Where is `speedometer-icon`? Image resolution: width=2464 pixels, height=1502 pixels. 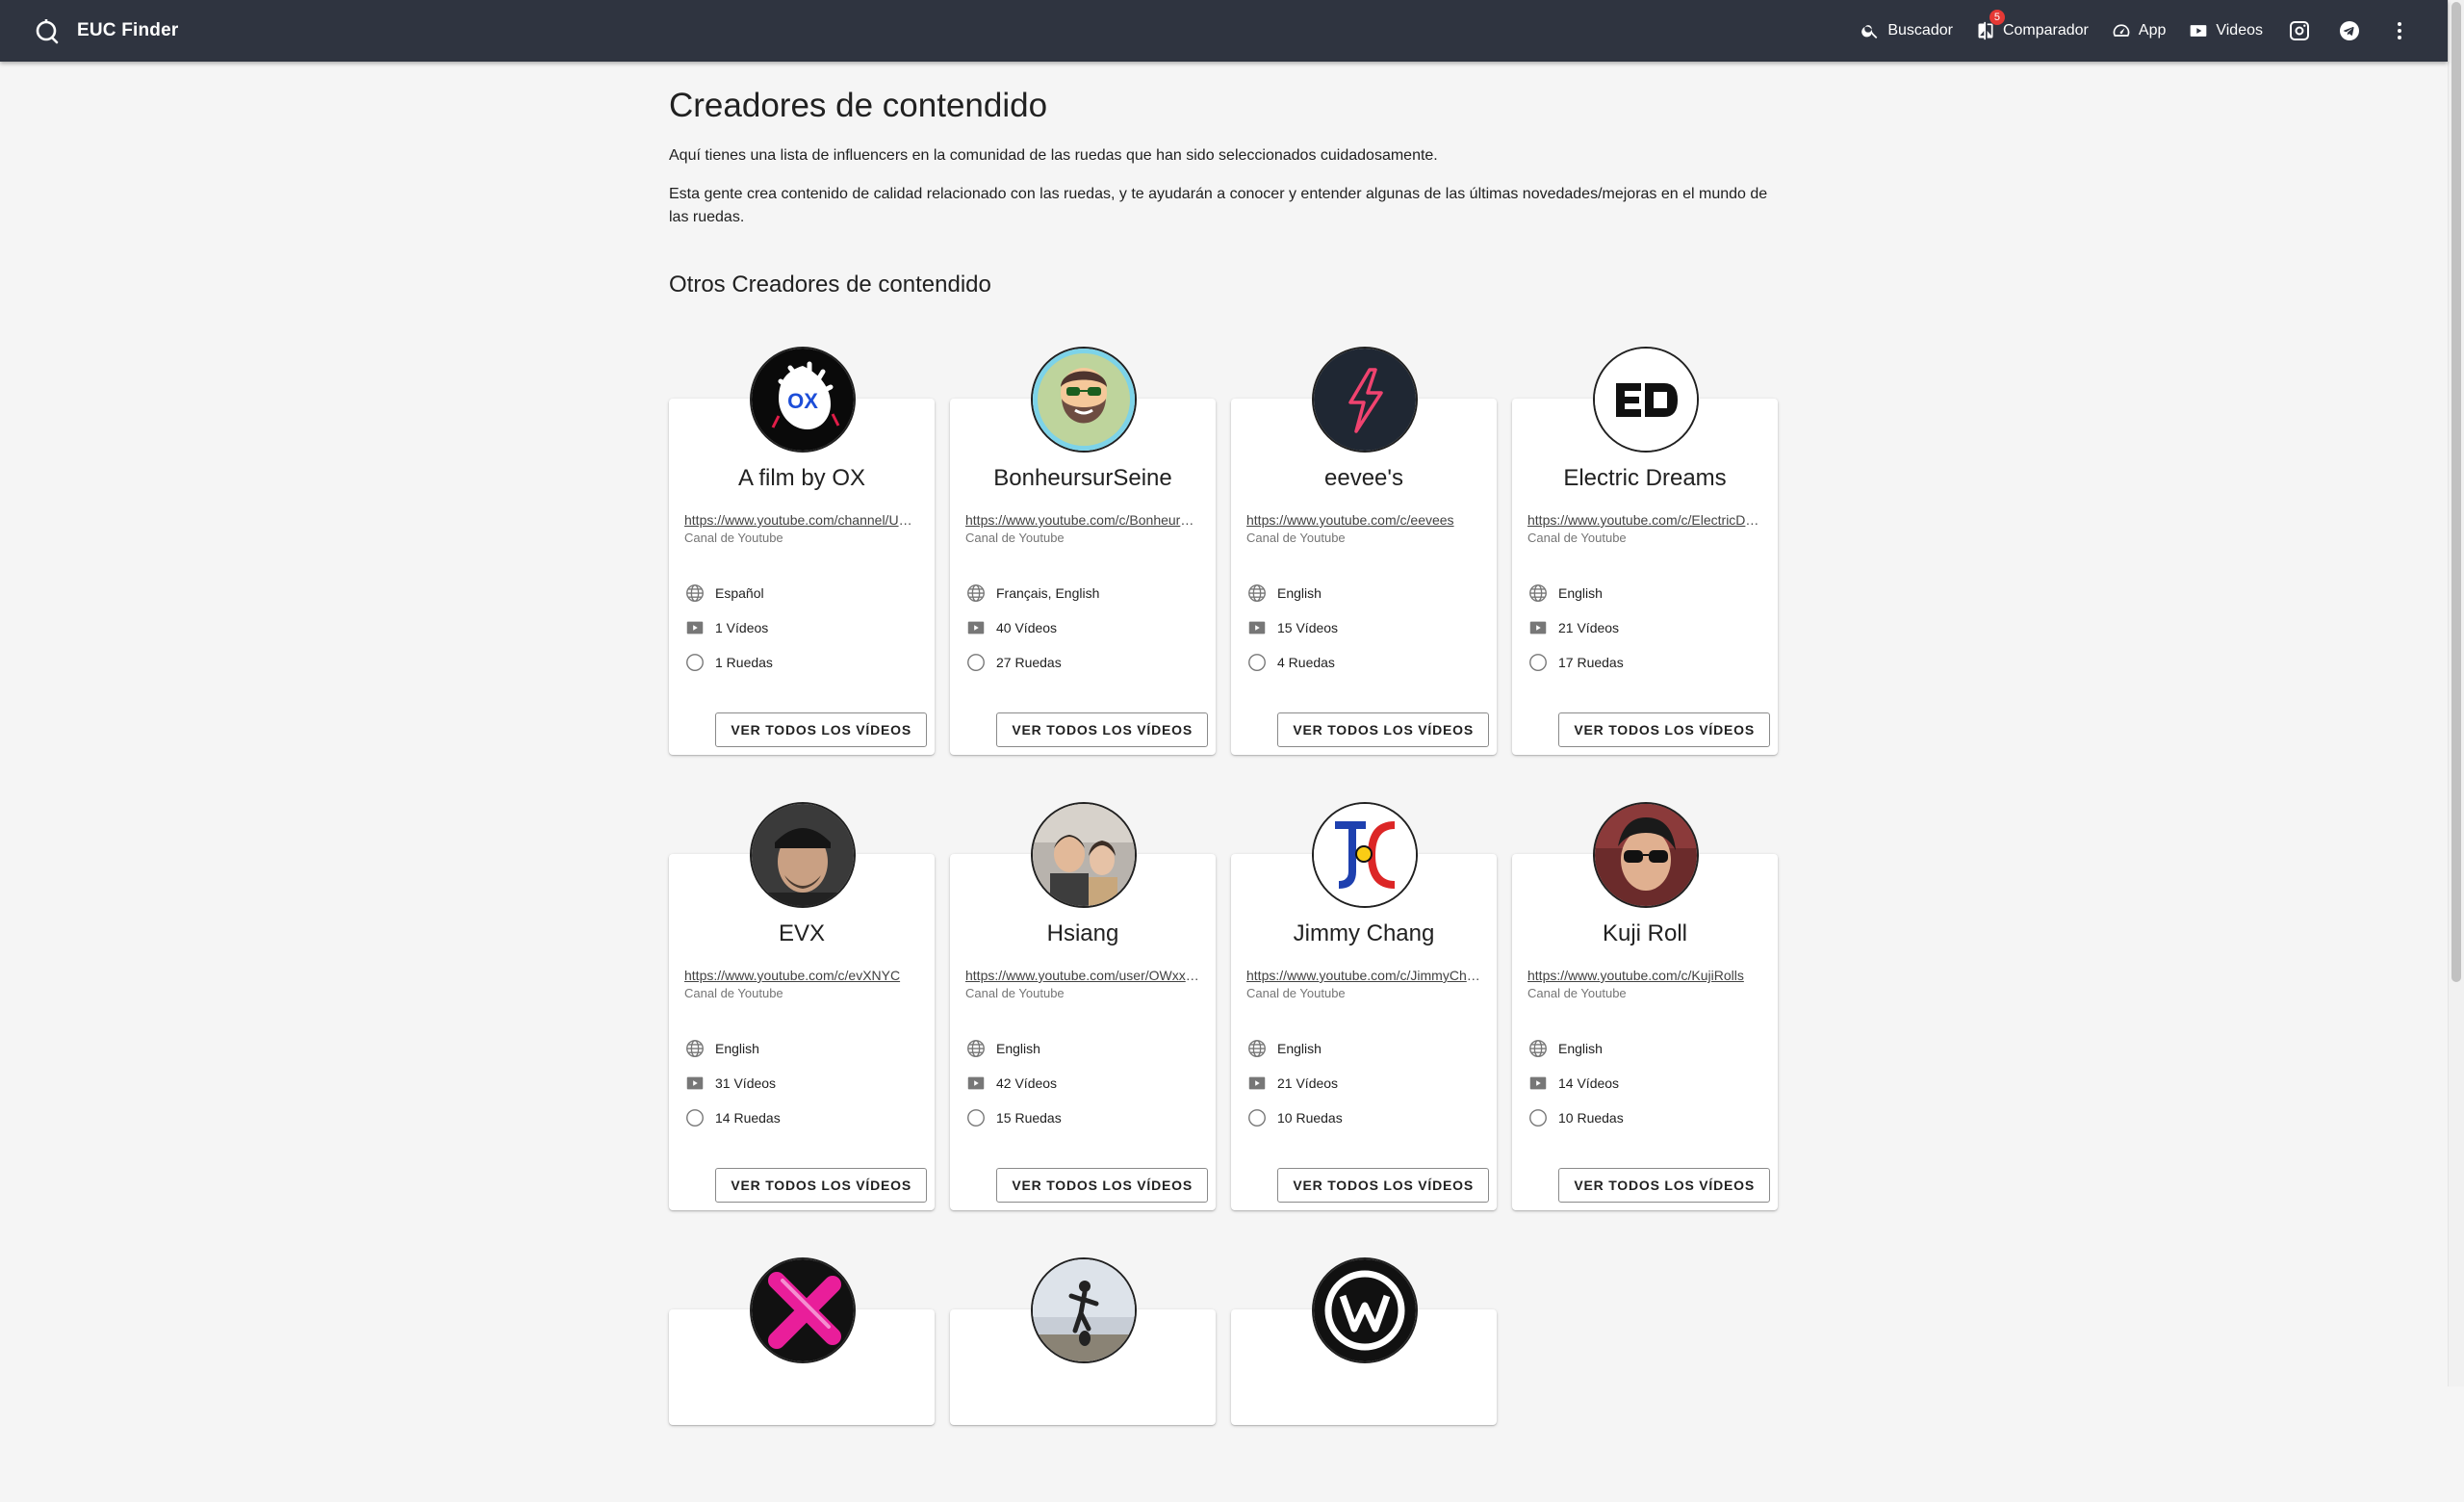
speedometer-icon is located at coordinates (2121, 30).